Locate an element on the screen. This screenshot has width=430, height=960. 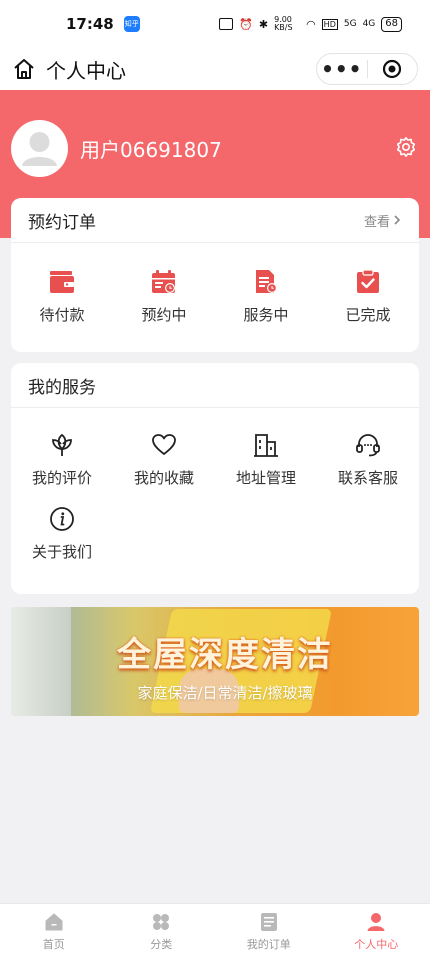
lotus-icon is located at coordinates (62, 444).